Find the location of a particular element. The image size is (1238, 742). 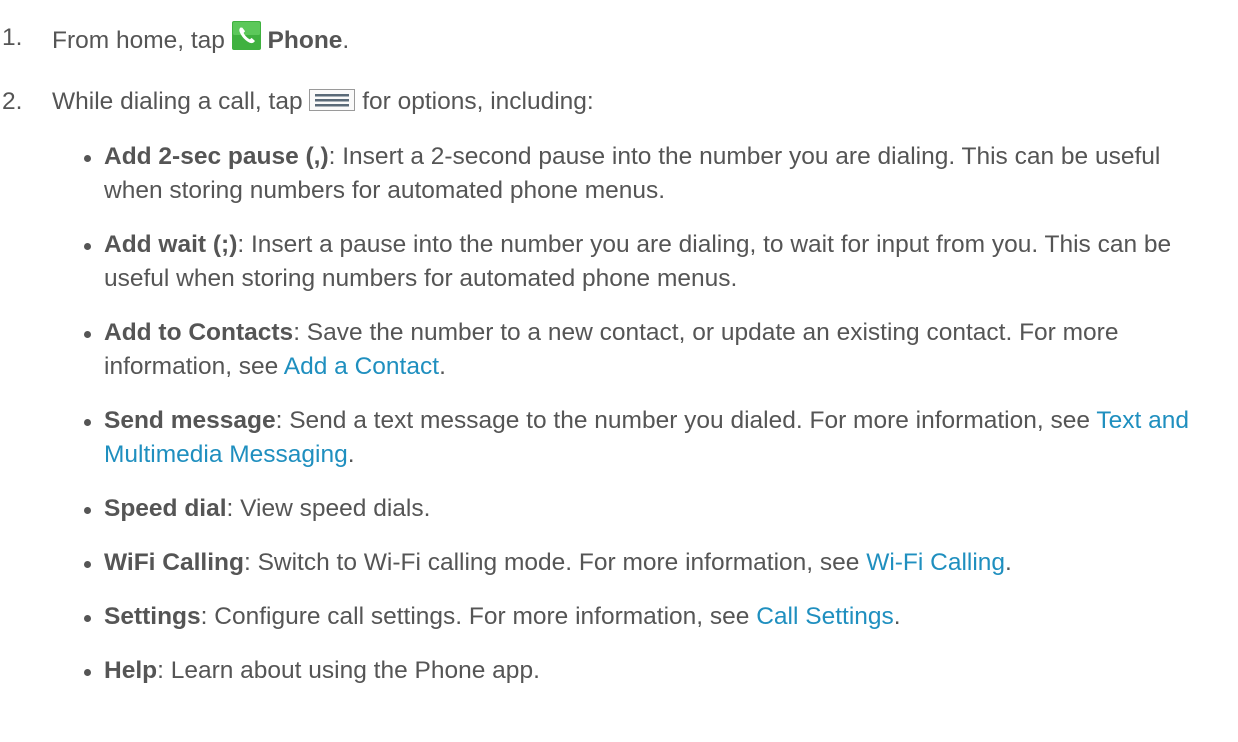

call-settings-link: Call Settings is located at coordinates (825, 616).